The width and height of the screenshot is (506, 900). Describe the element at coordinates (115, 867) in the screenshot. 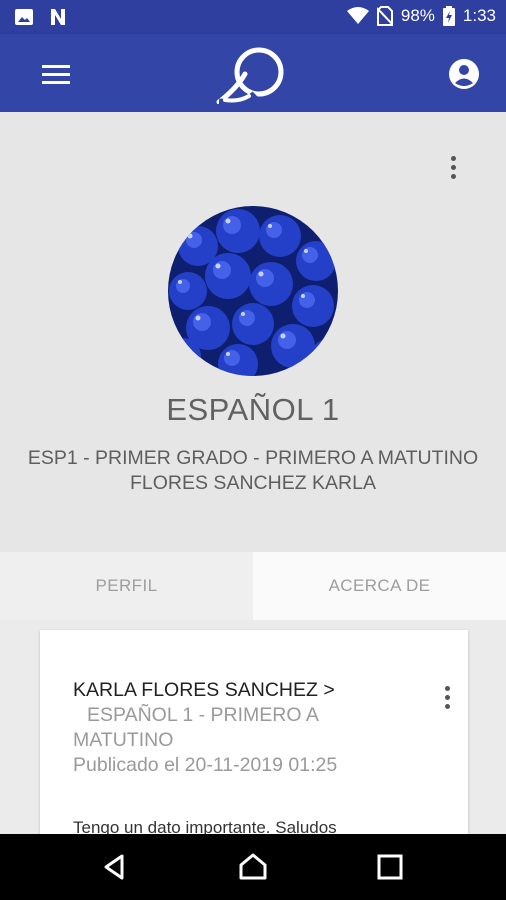

I see `back-icon` at that location.